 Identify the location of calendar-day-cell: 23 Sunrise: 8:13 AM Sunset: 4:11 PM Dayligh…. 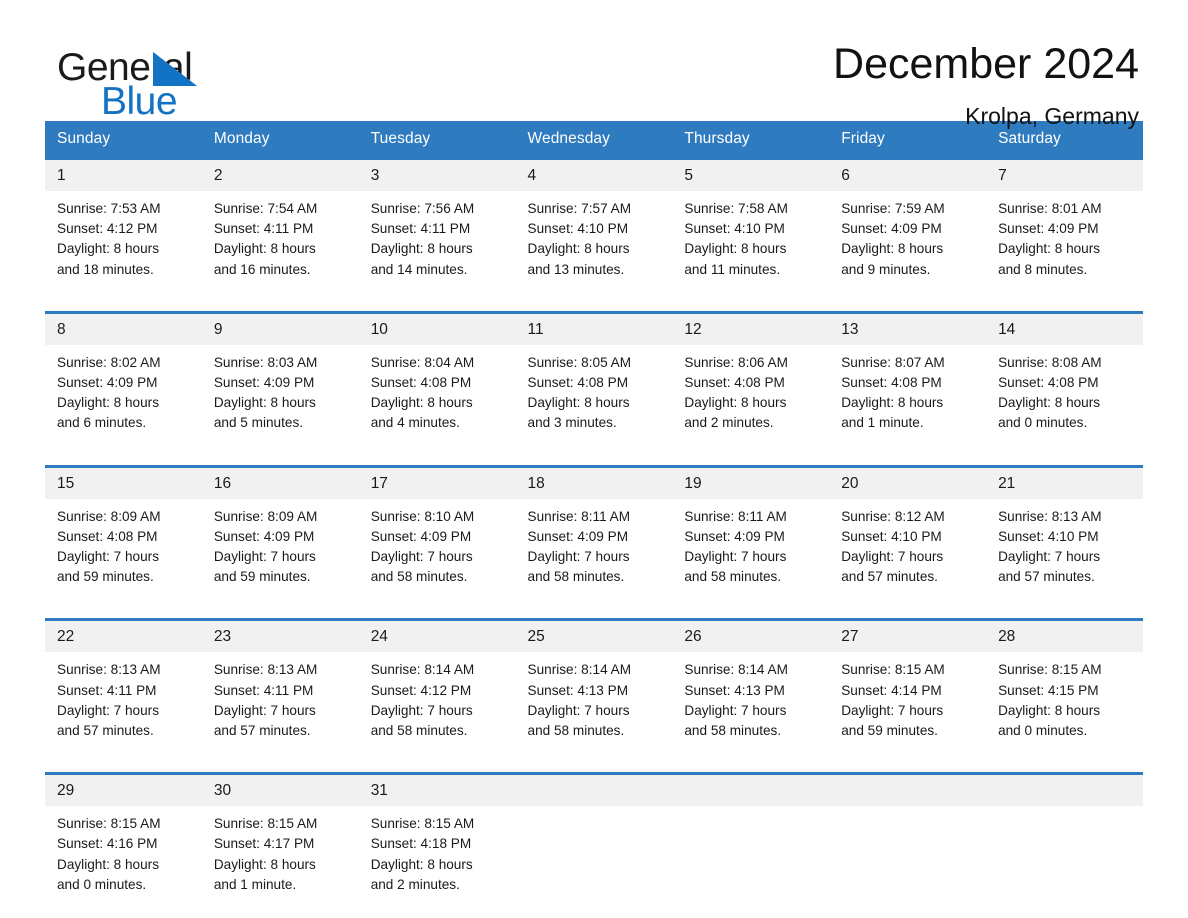
(280, 687).